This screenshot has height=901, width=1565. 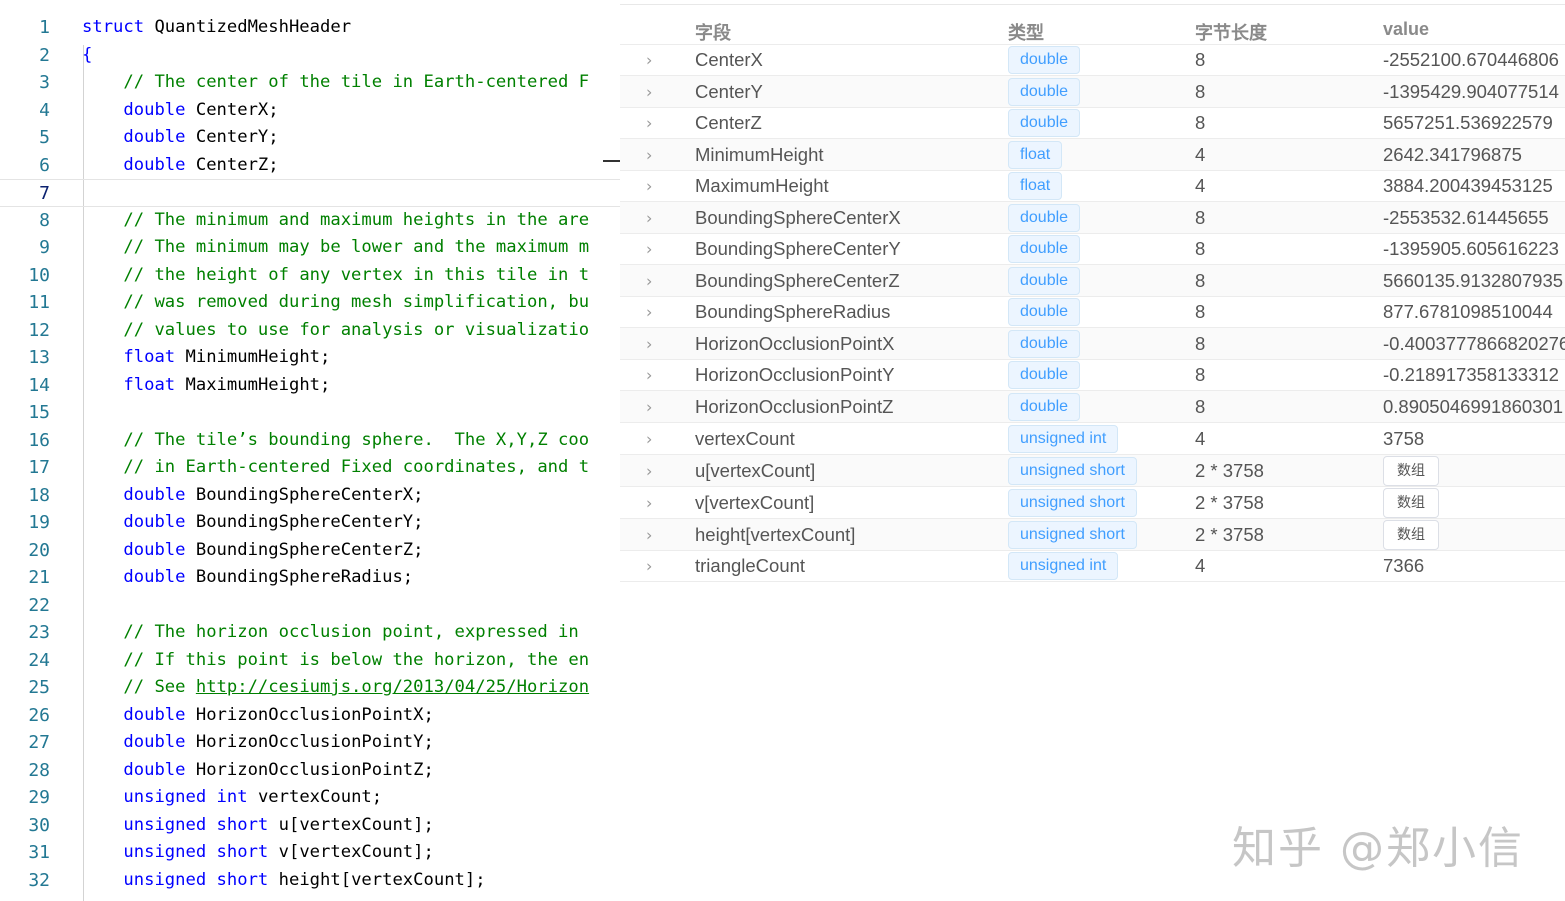 What do you see at coordinates (798, 248) in the screenshot?
I see `field-name: BoundingSphereCenterY` at bounding box center [798, 248].